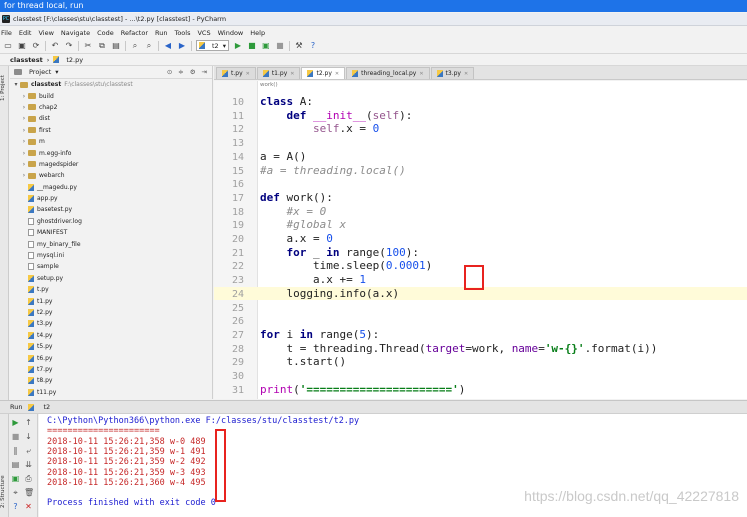 This screenshot has width=747, height=517. Describe the element at coordinates (111, 312) in the screenshot. I see `tree-item: t2.py` at that location.